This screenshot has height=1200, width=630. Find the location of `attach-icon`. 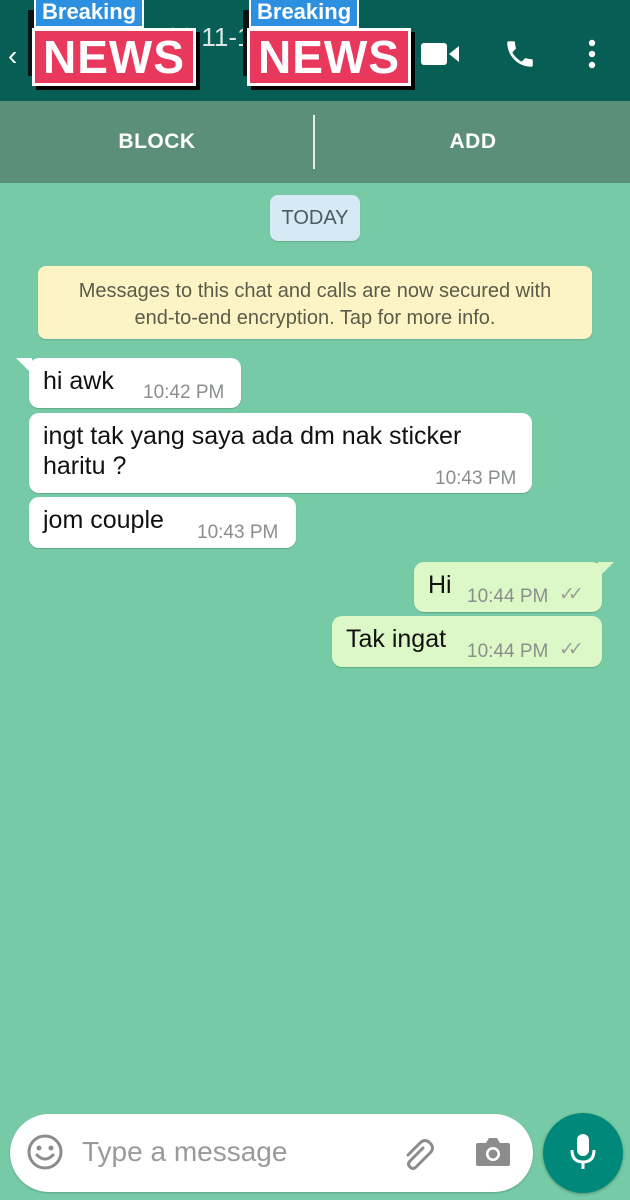

attach-icon is located at coordinates (418, 1155).